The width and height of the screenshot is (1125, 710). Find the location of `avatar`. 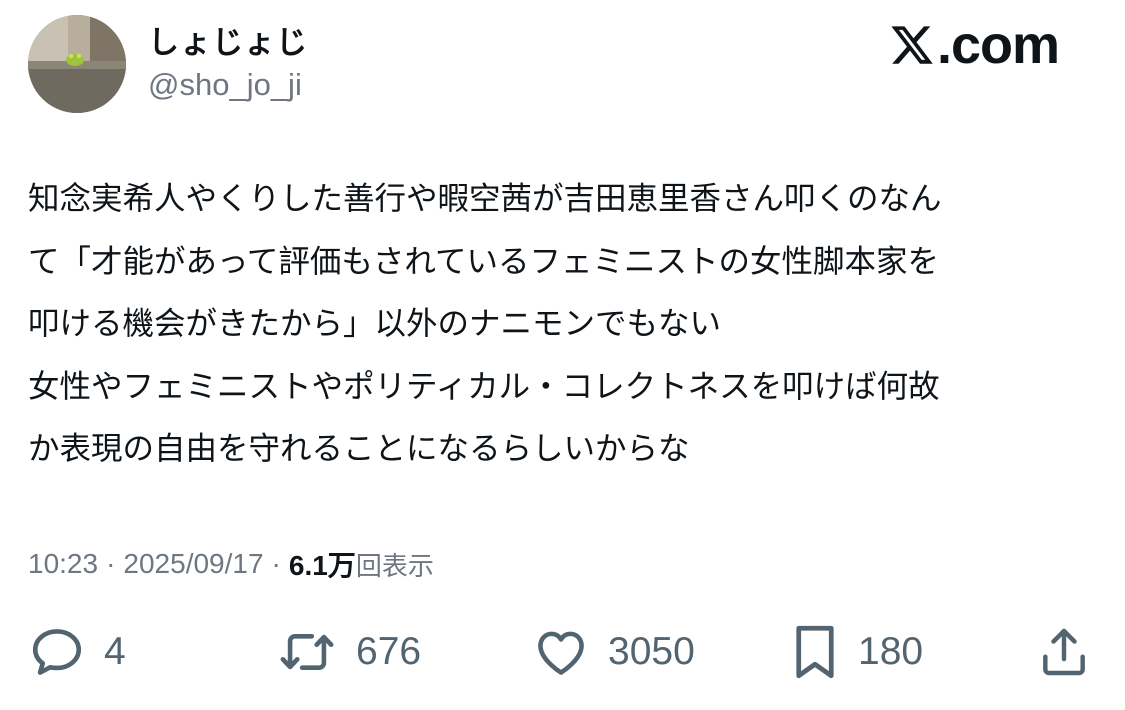

avatar is located at coordinates (77, 64).